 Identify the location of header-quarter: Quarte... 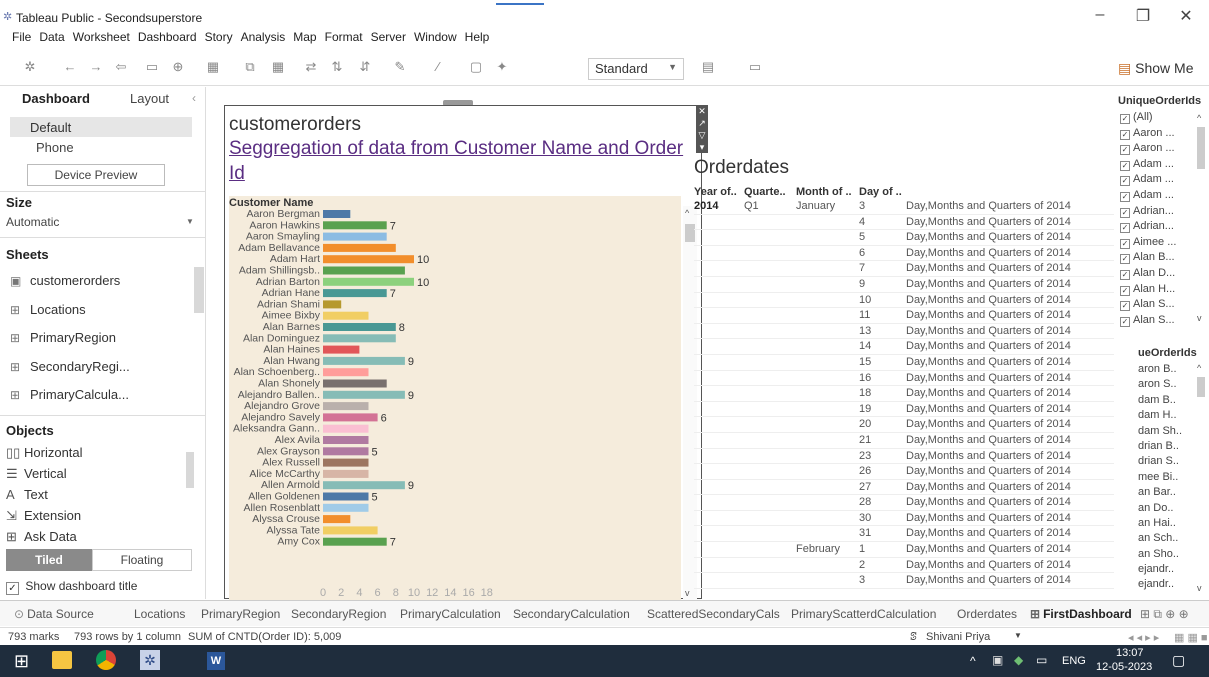
(765, 192).